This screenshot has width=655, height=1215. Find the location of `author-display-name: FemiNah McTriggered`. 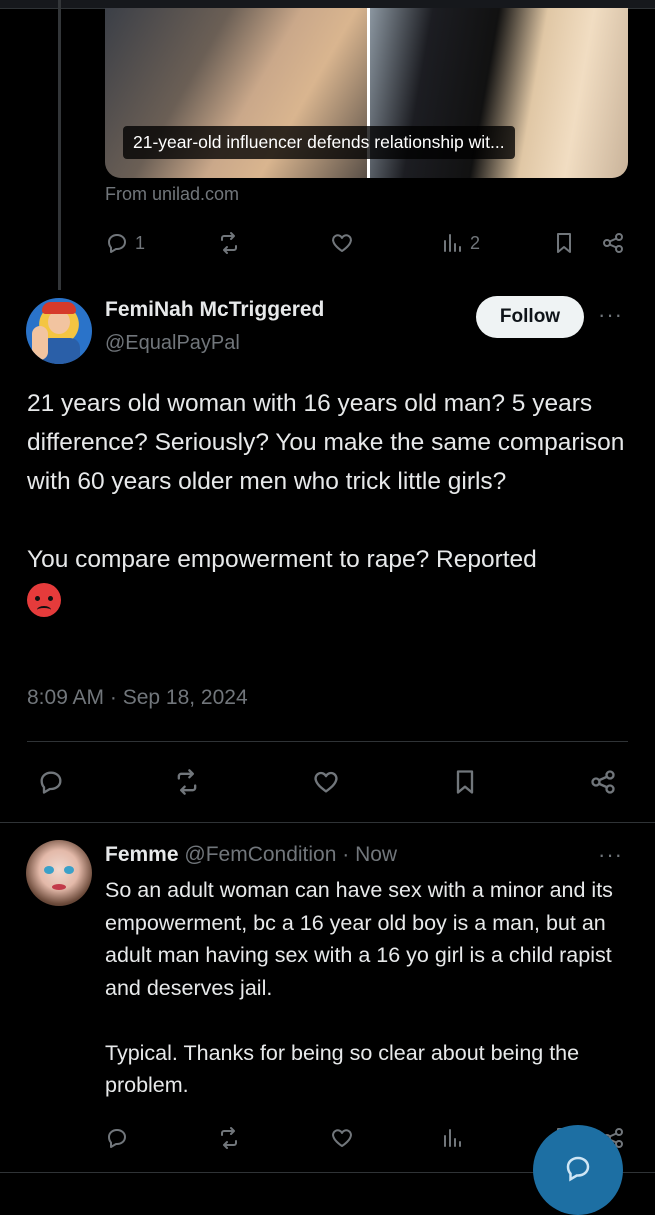

author-display-name: FemiNah McTriggered is located at coordinates (214, 310).